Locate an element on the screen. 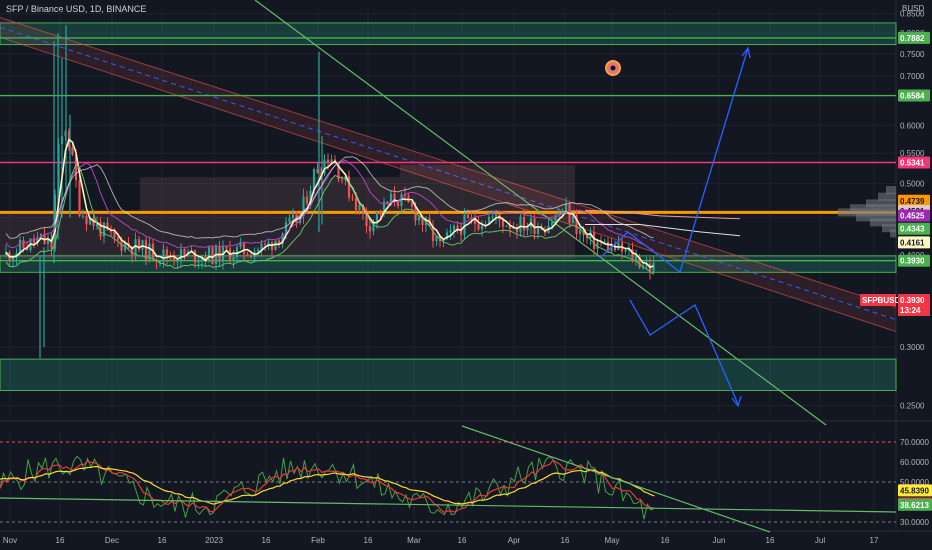  donut-hole is located at coordinates (613, 68).